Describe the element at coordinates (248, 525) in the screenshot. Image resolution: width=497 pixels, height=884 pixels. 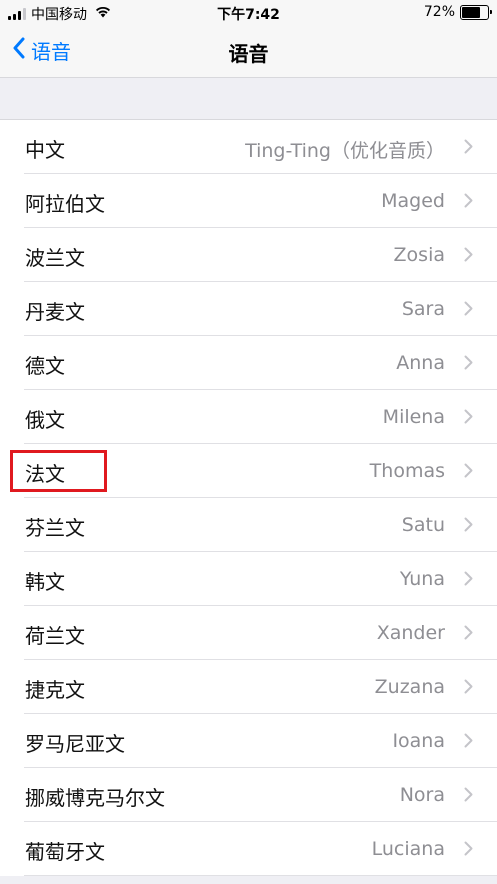
I see `list-item: 芬兰文 Satu` at that location.